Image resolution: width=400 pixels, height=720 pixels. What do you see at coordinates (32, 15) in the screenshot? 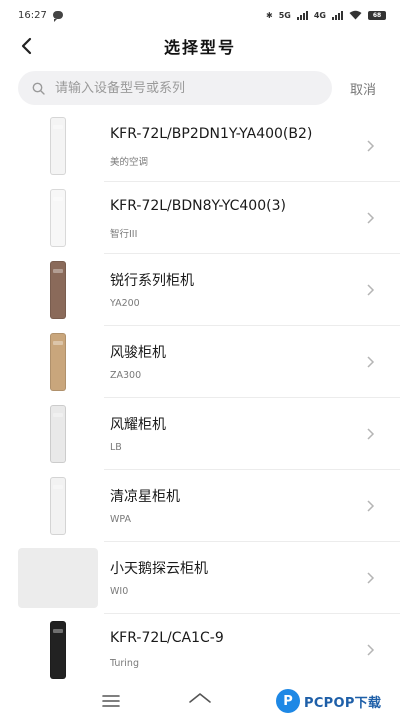
I see `status-time: 16:27` at bounding box center [32, 15].